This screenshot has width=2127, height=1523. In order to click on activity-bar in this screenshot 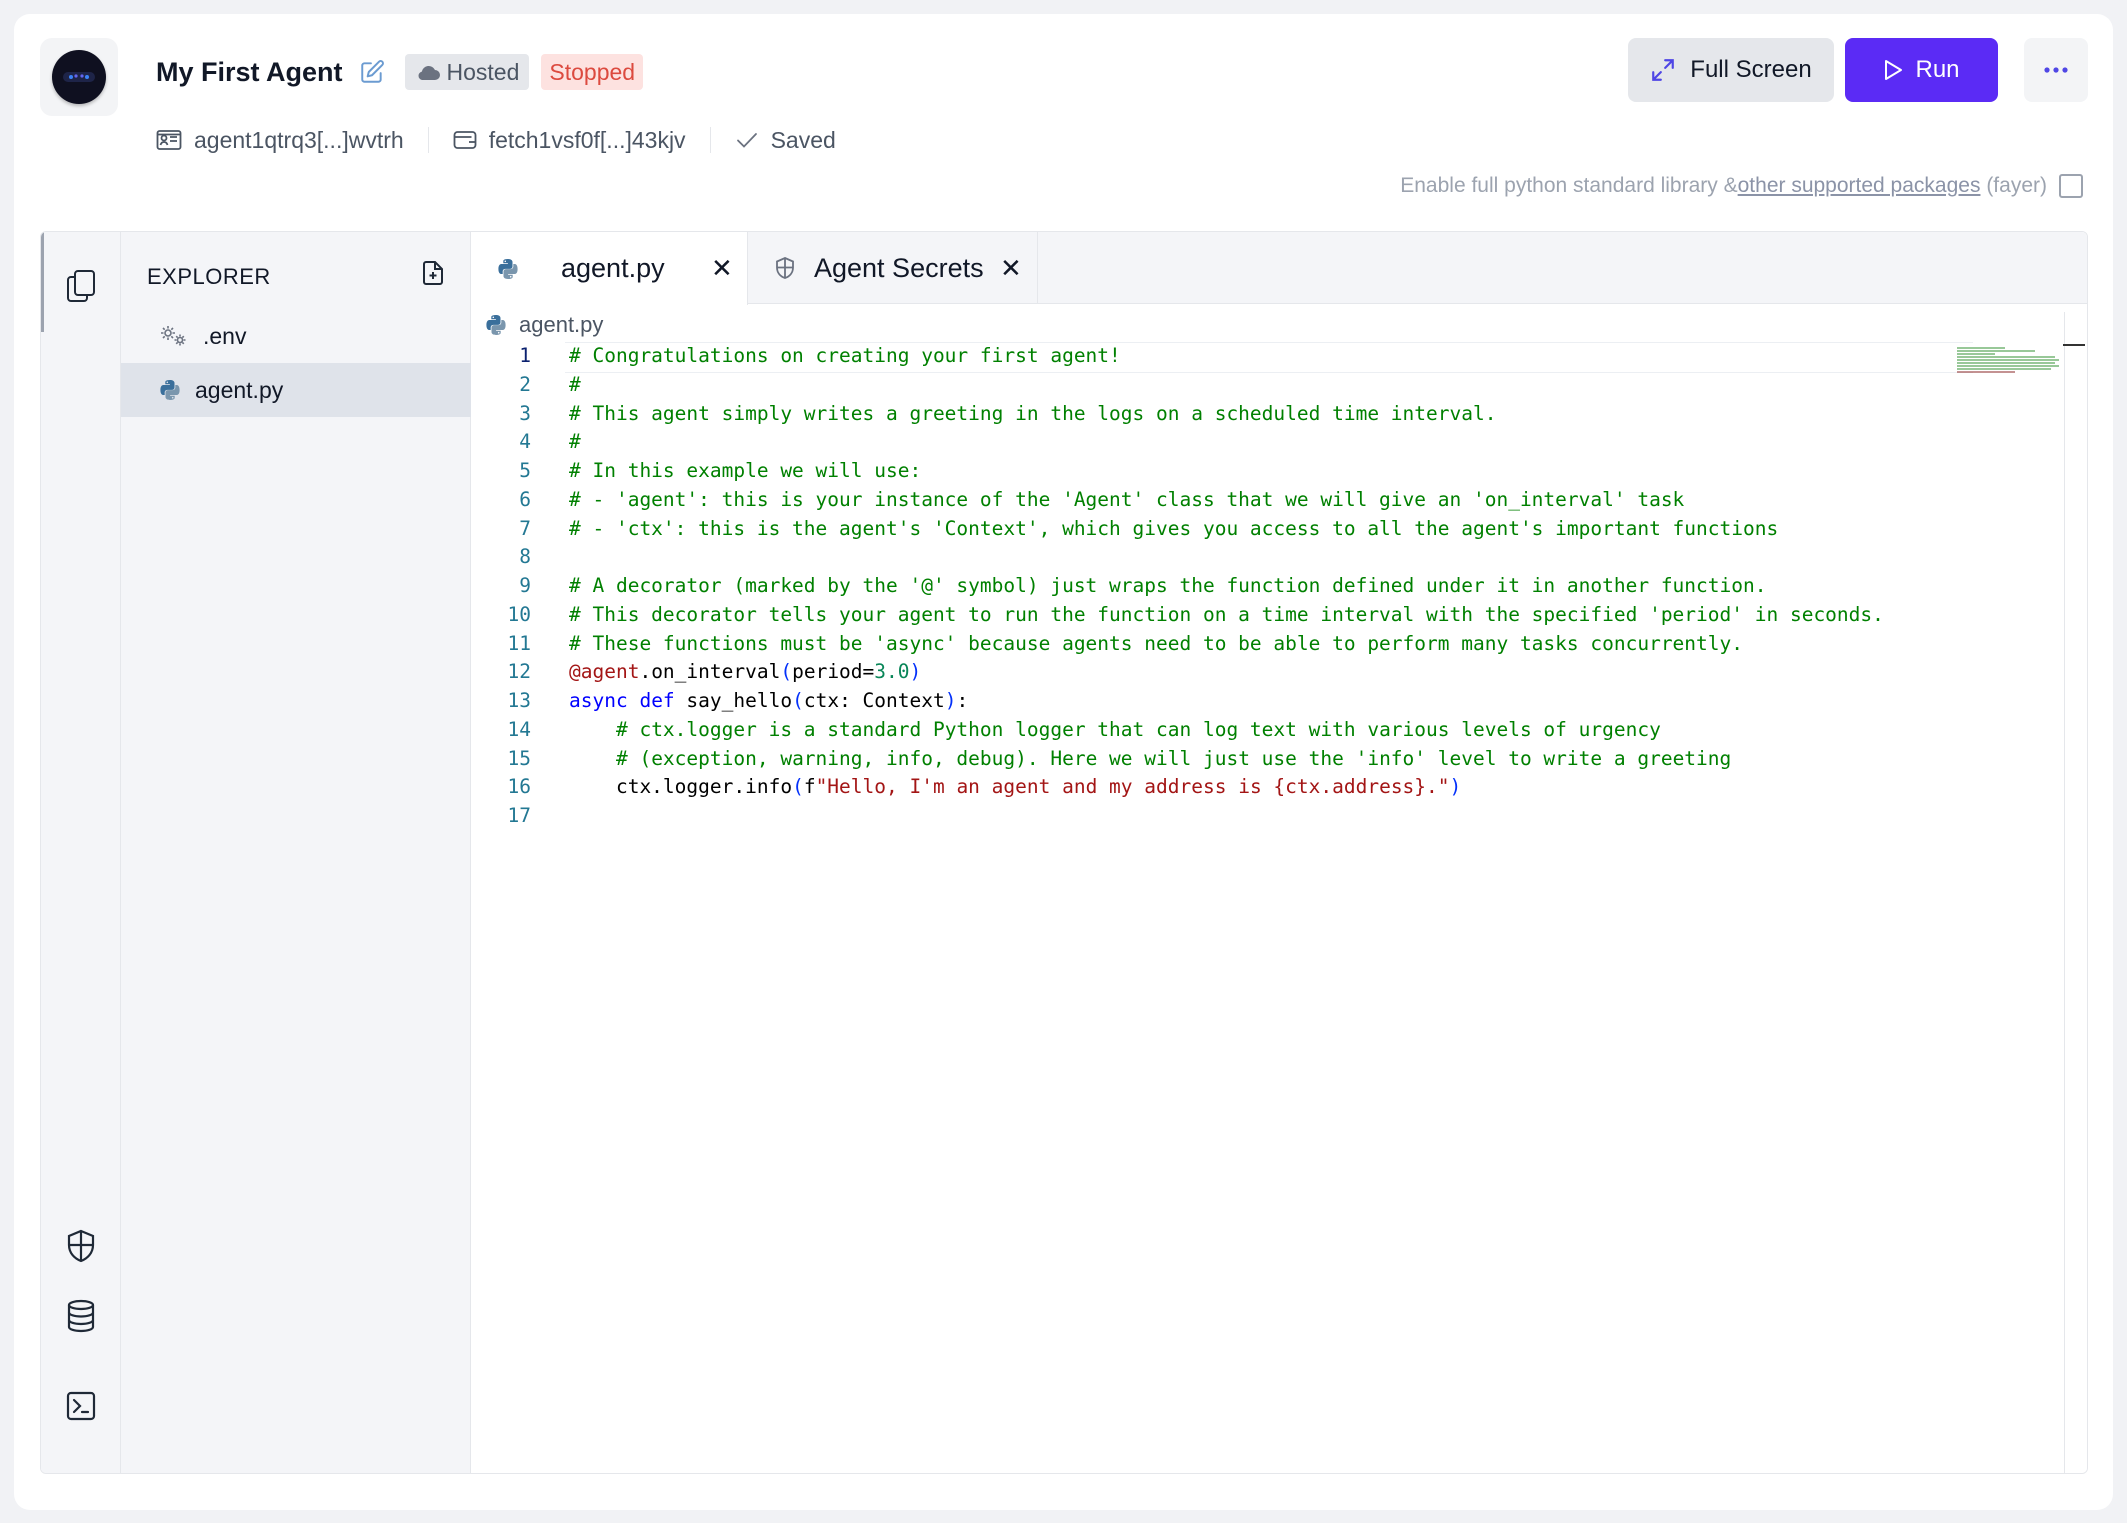, I will do `click(81, 852)`.